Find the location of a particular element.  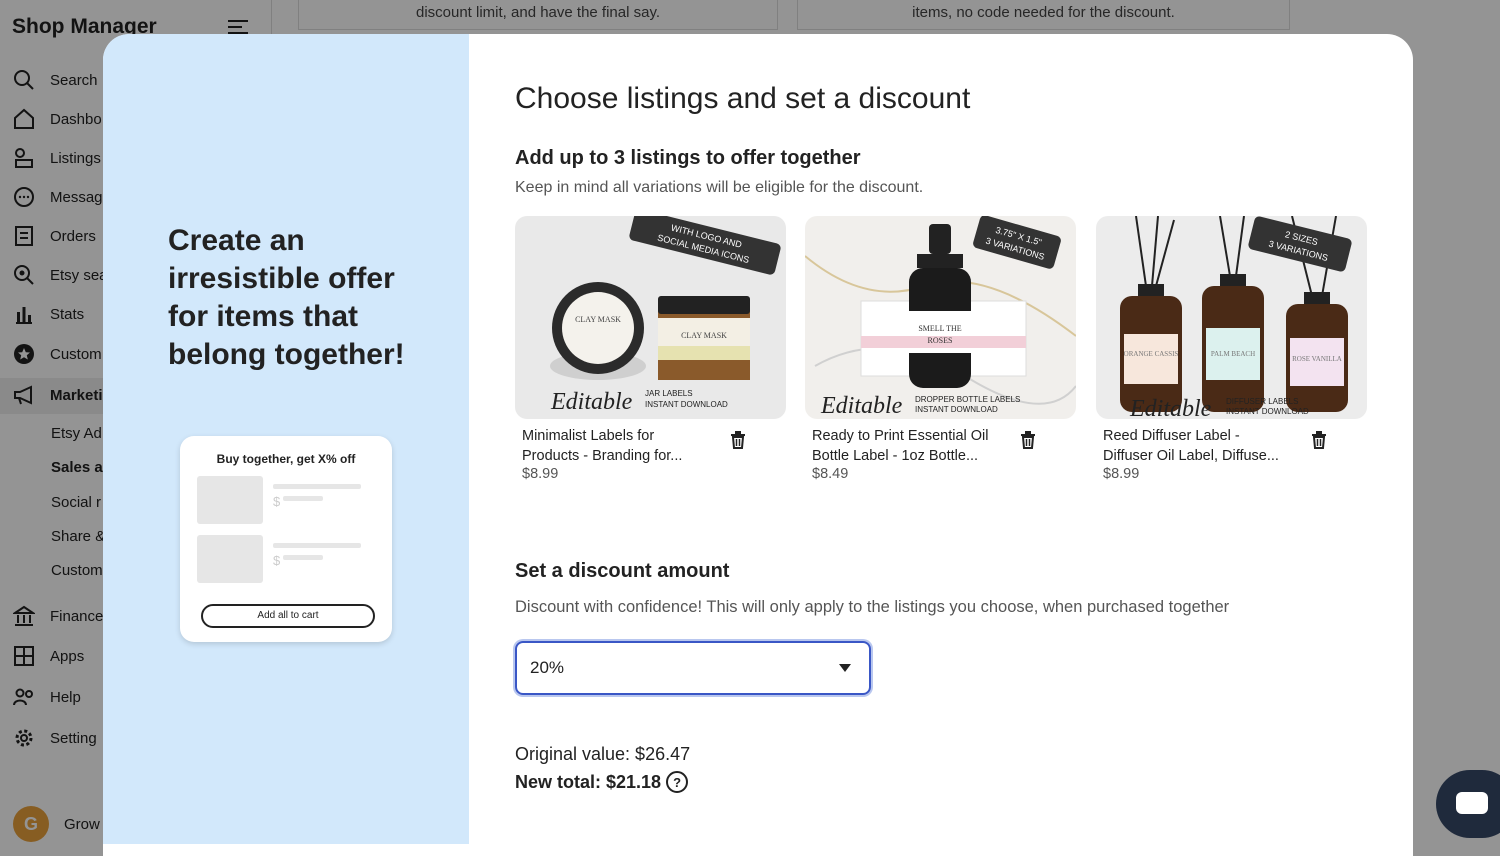

jar-script: Editable is located at coordinates (591, 402).